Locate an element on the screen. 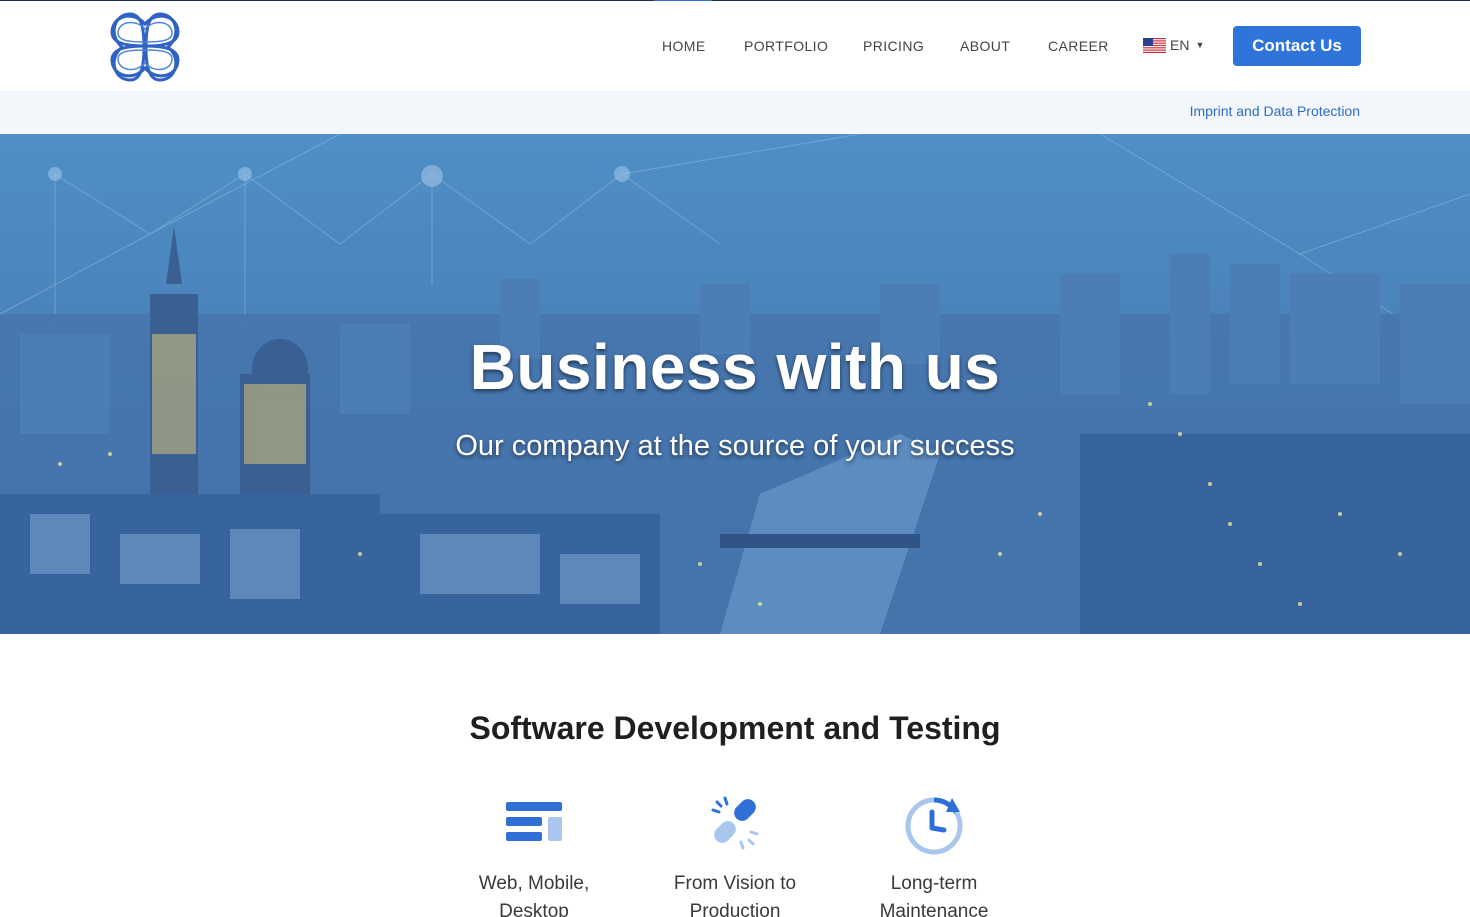 The width and height of the screenshot is (1470, 917). service-card-maintenance: Long-term Maintenance is located at coordinates (934, 853).